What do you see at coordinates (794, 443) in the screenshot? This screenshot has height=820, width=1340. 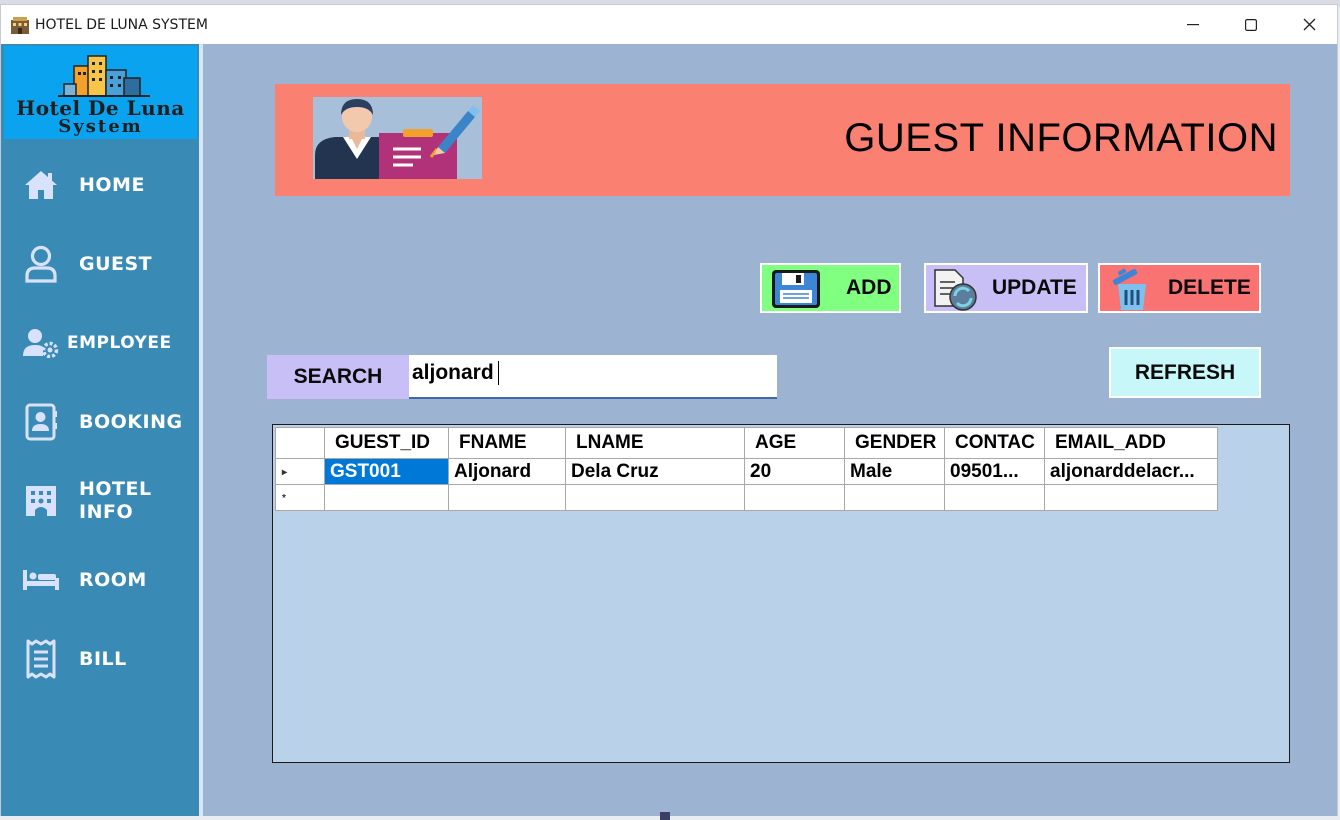 I see `column-header-age: AGE` at bounding box center [794, 443].